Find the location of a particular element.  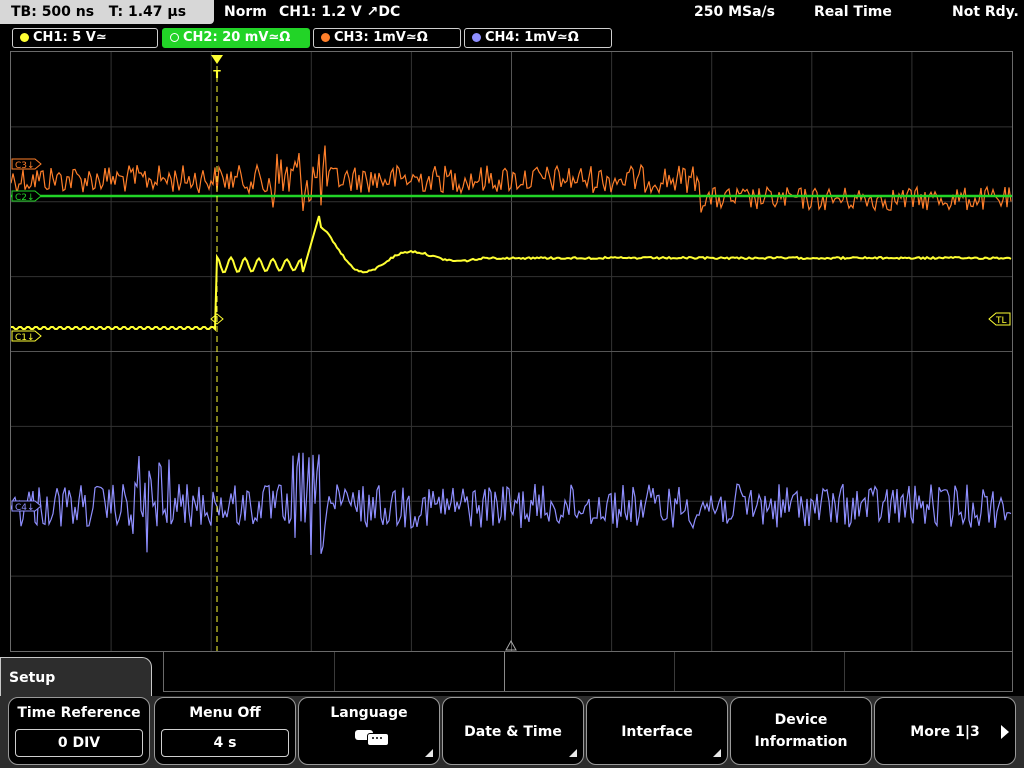

time-reference-label: Time Reference is located at coordinates (79, 713).